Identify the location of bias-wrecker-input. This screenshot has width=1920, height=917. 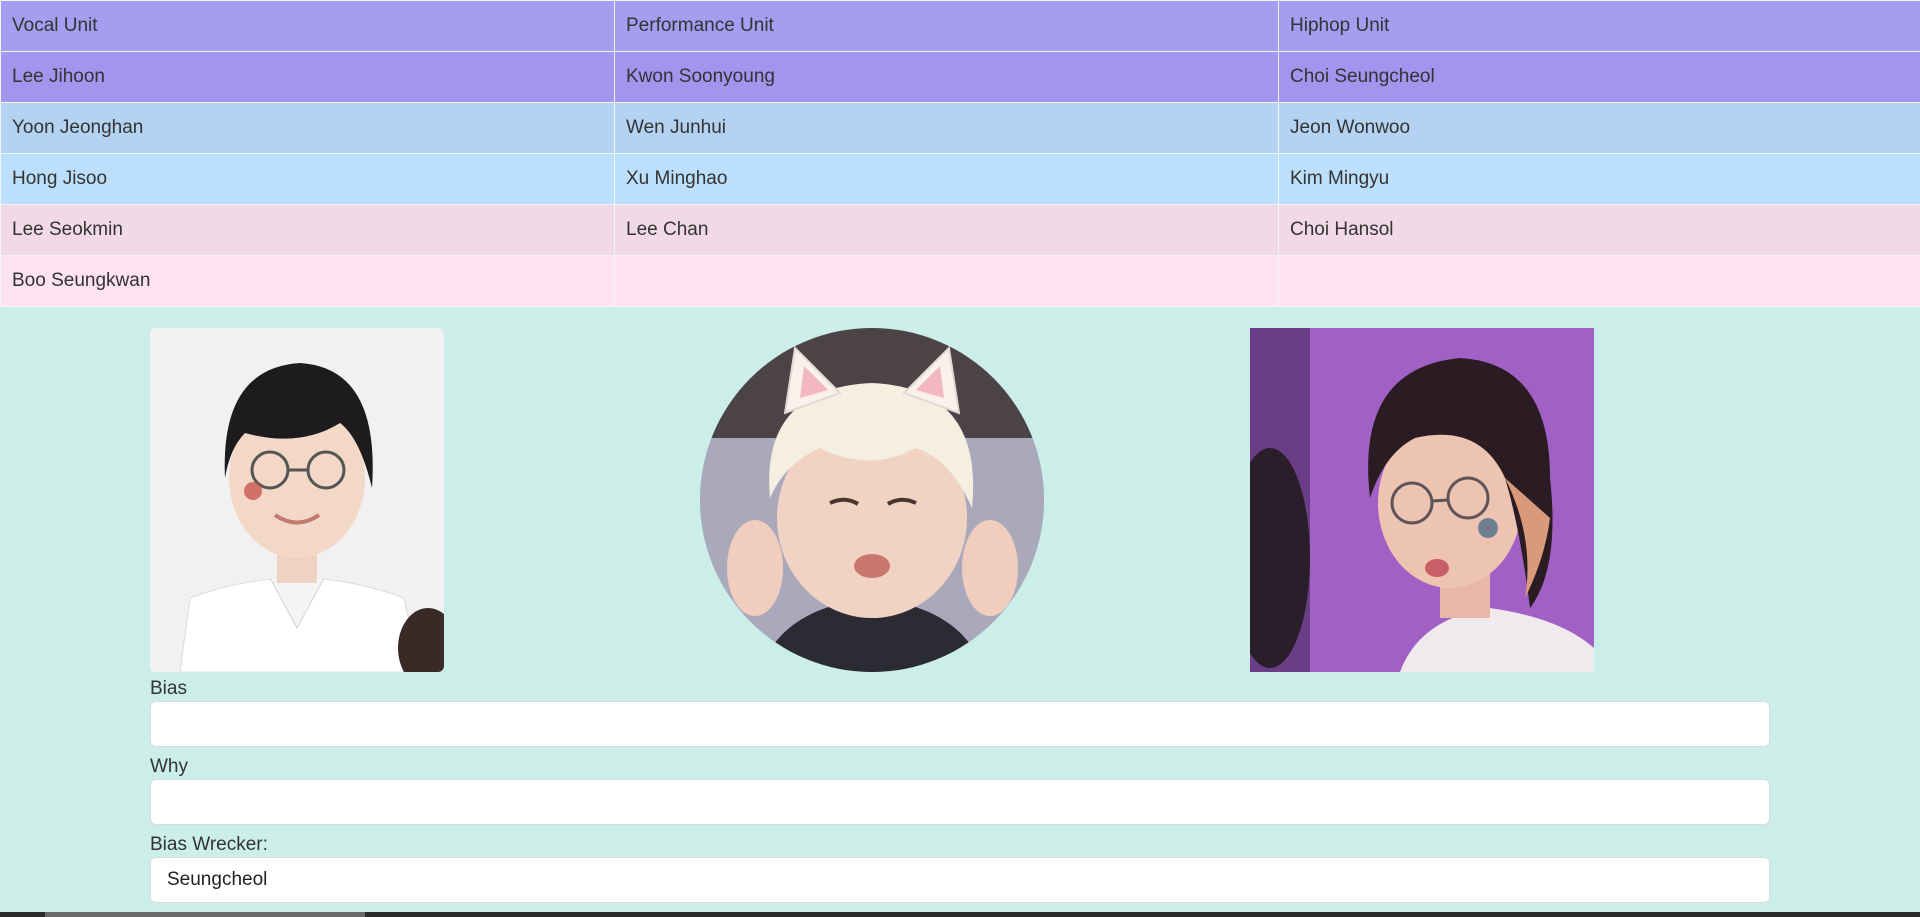
(960, 880).